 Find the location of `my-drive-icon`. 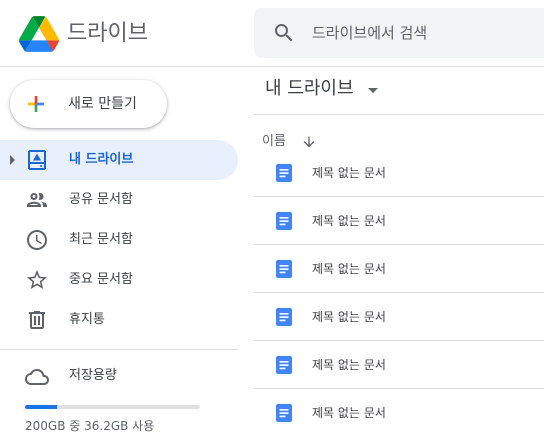

my-drive-icon is located at coordinates (37, 160).